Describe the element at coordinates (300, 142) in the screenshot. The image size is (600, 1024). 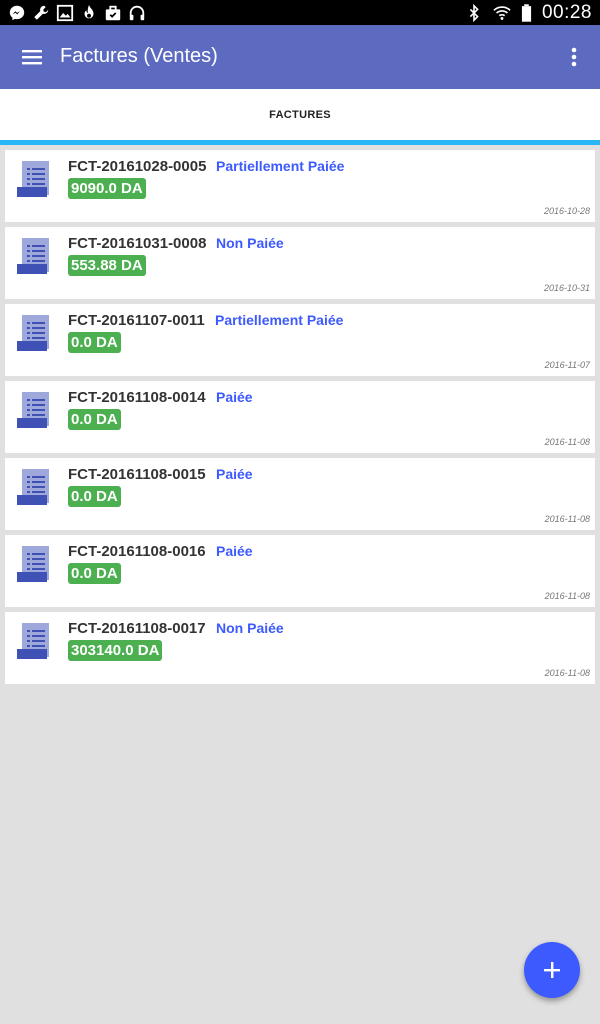
I see `tab-indicator` at that location.